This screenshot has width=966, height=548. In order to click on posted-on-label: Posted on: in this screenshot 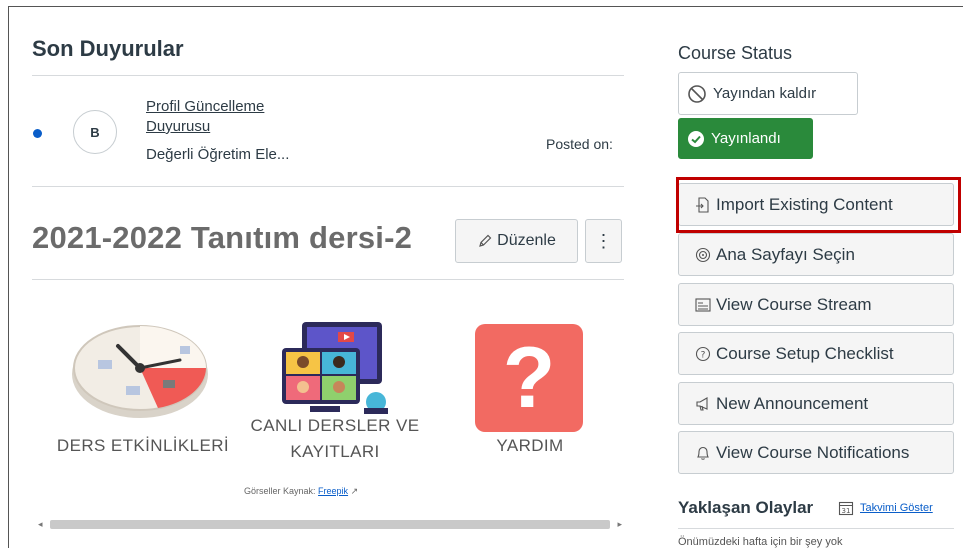, I will do `click(579, 144)`.